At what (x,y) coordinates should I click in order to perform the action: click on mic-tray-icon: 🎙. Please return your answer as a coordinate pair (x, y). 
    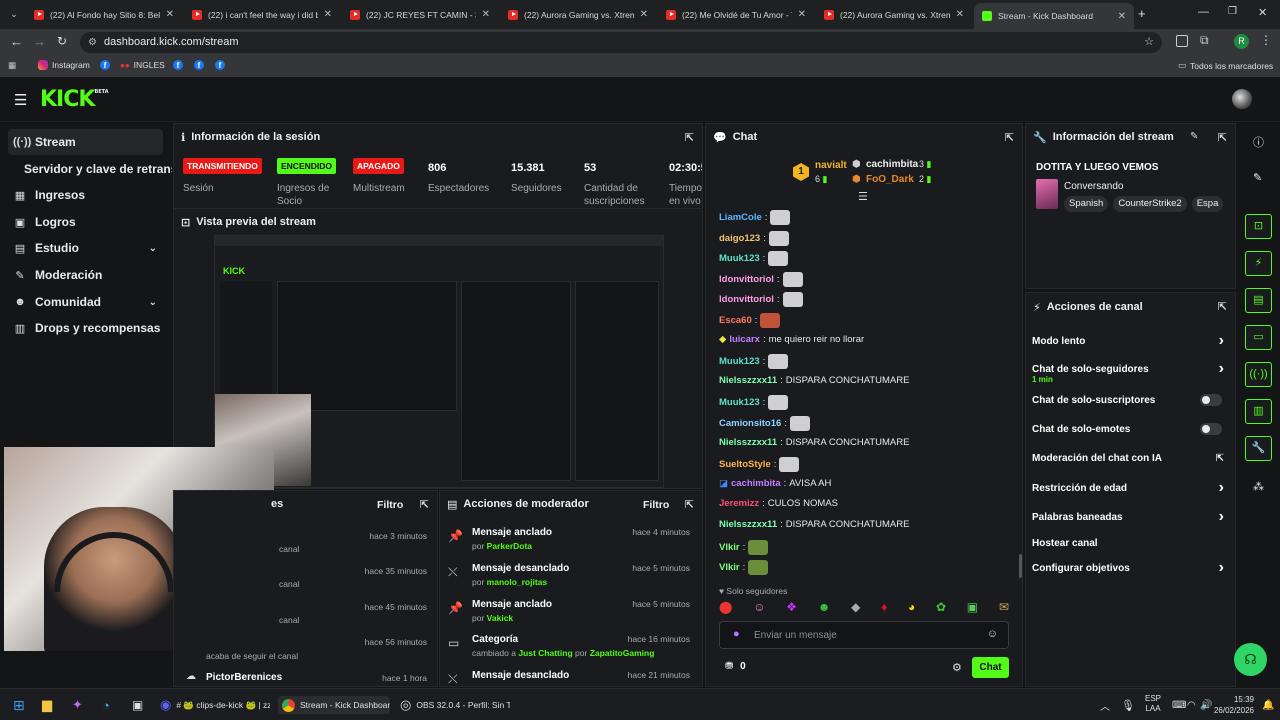
    Looking at the image, I should click on (1128, 705).